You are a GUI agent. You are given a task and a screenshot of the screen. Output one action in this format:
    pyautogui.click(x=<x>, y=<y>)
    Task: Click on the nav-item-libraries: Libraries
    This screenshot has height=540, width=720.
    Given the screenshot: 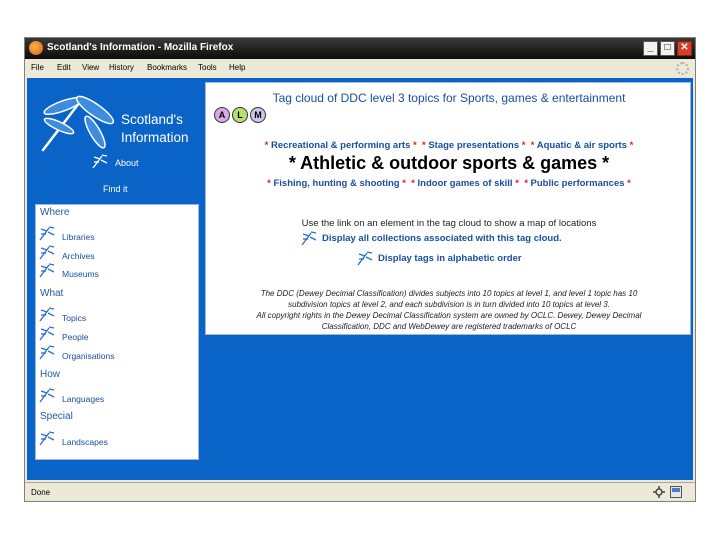 What is the action you would take?
    pyautogui.click(x=113, y=233)
    